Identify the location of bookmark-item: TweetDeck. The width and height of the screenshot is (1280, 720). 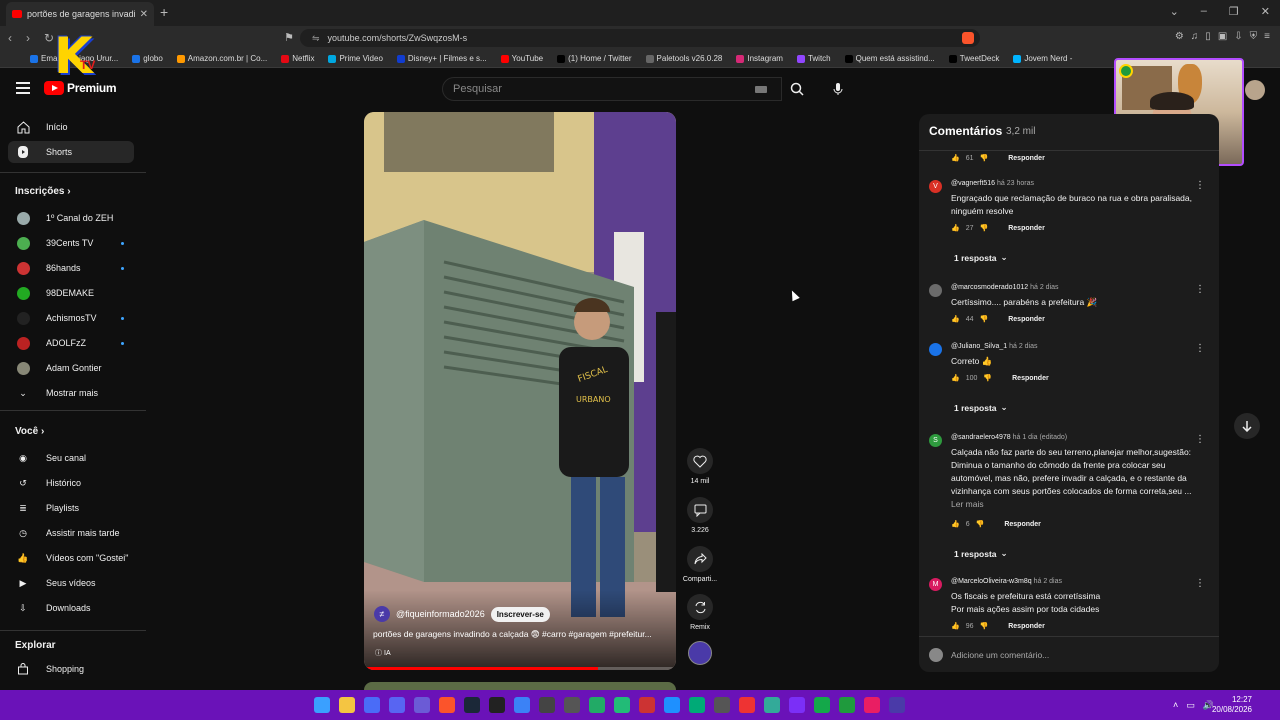
(973, 58).